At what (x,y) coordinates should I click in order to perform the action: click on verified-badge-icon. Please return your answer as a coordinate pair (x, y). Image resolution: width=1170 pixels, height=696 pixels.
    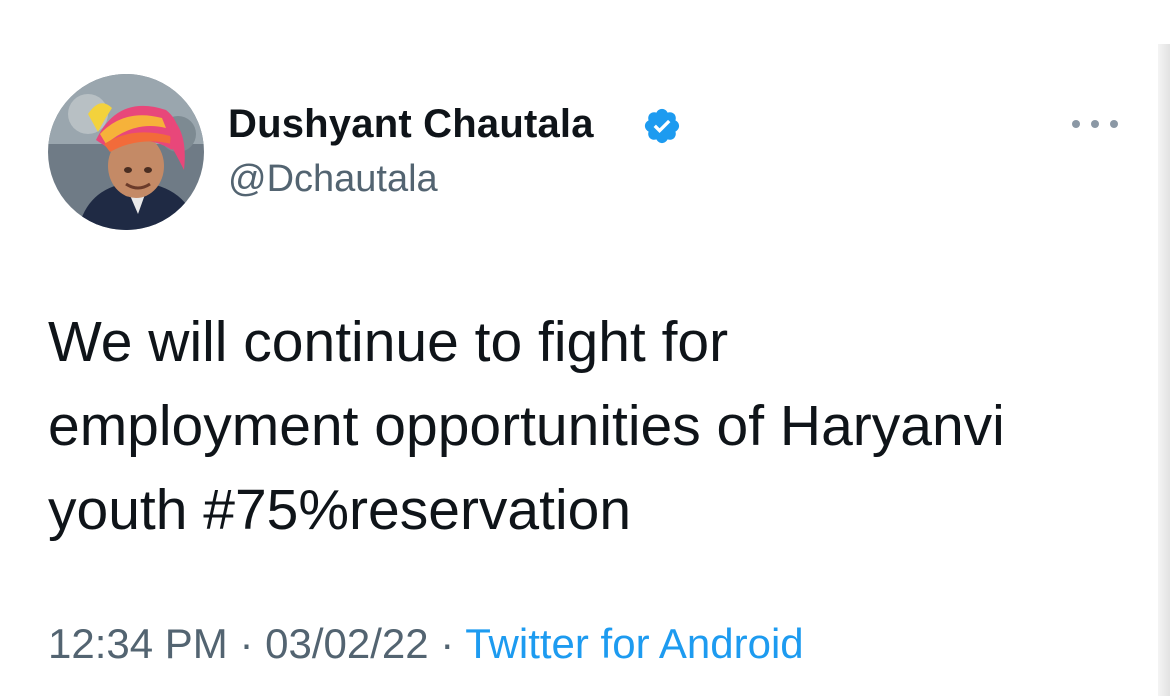
    Looking at the image, I should click on (662, 126).